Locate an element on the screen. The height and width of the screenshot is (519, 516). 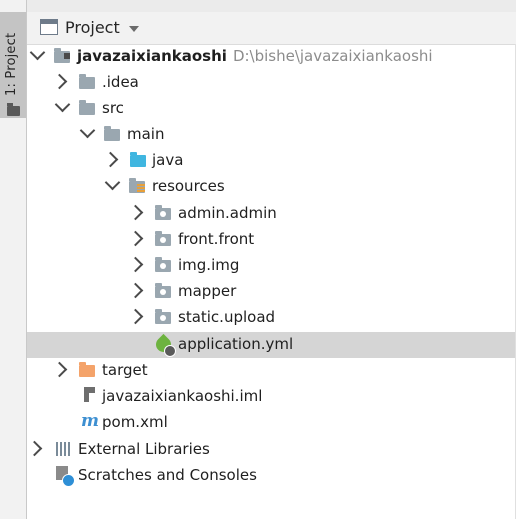
resources-folder-icon is located at coordinates (137, 185).